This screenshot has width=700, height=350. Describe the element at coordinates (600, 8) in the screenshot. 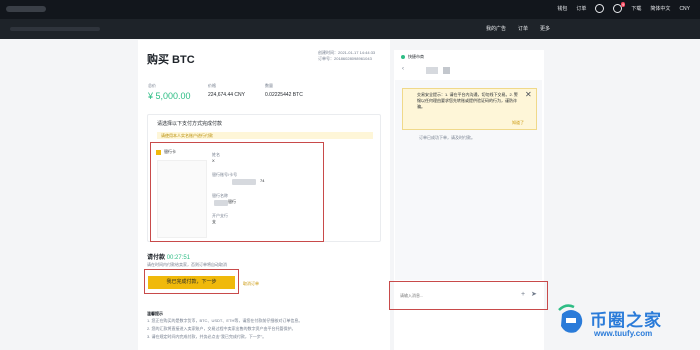

I see `user-icon` at that location.